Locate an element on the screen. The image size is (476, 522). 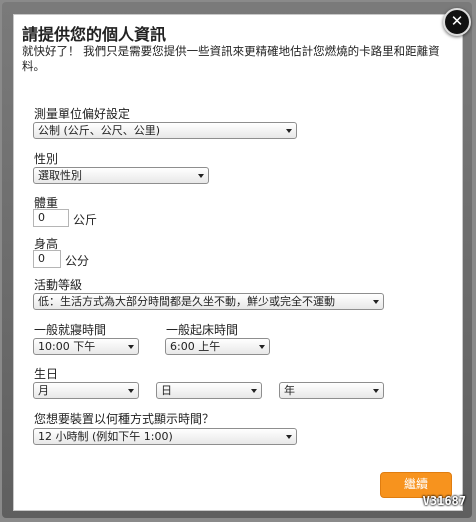
gender-select: 選取性別 is located at coordinates (121, 175).